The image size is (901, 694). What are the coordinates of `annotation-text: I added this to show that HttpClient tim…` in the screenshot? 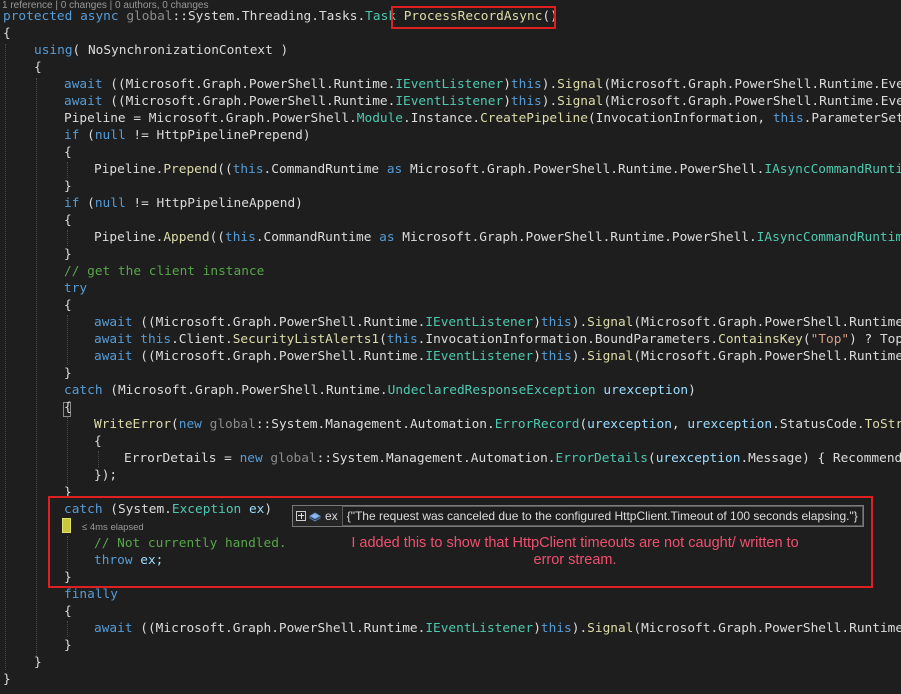 It's located at (575, 552).